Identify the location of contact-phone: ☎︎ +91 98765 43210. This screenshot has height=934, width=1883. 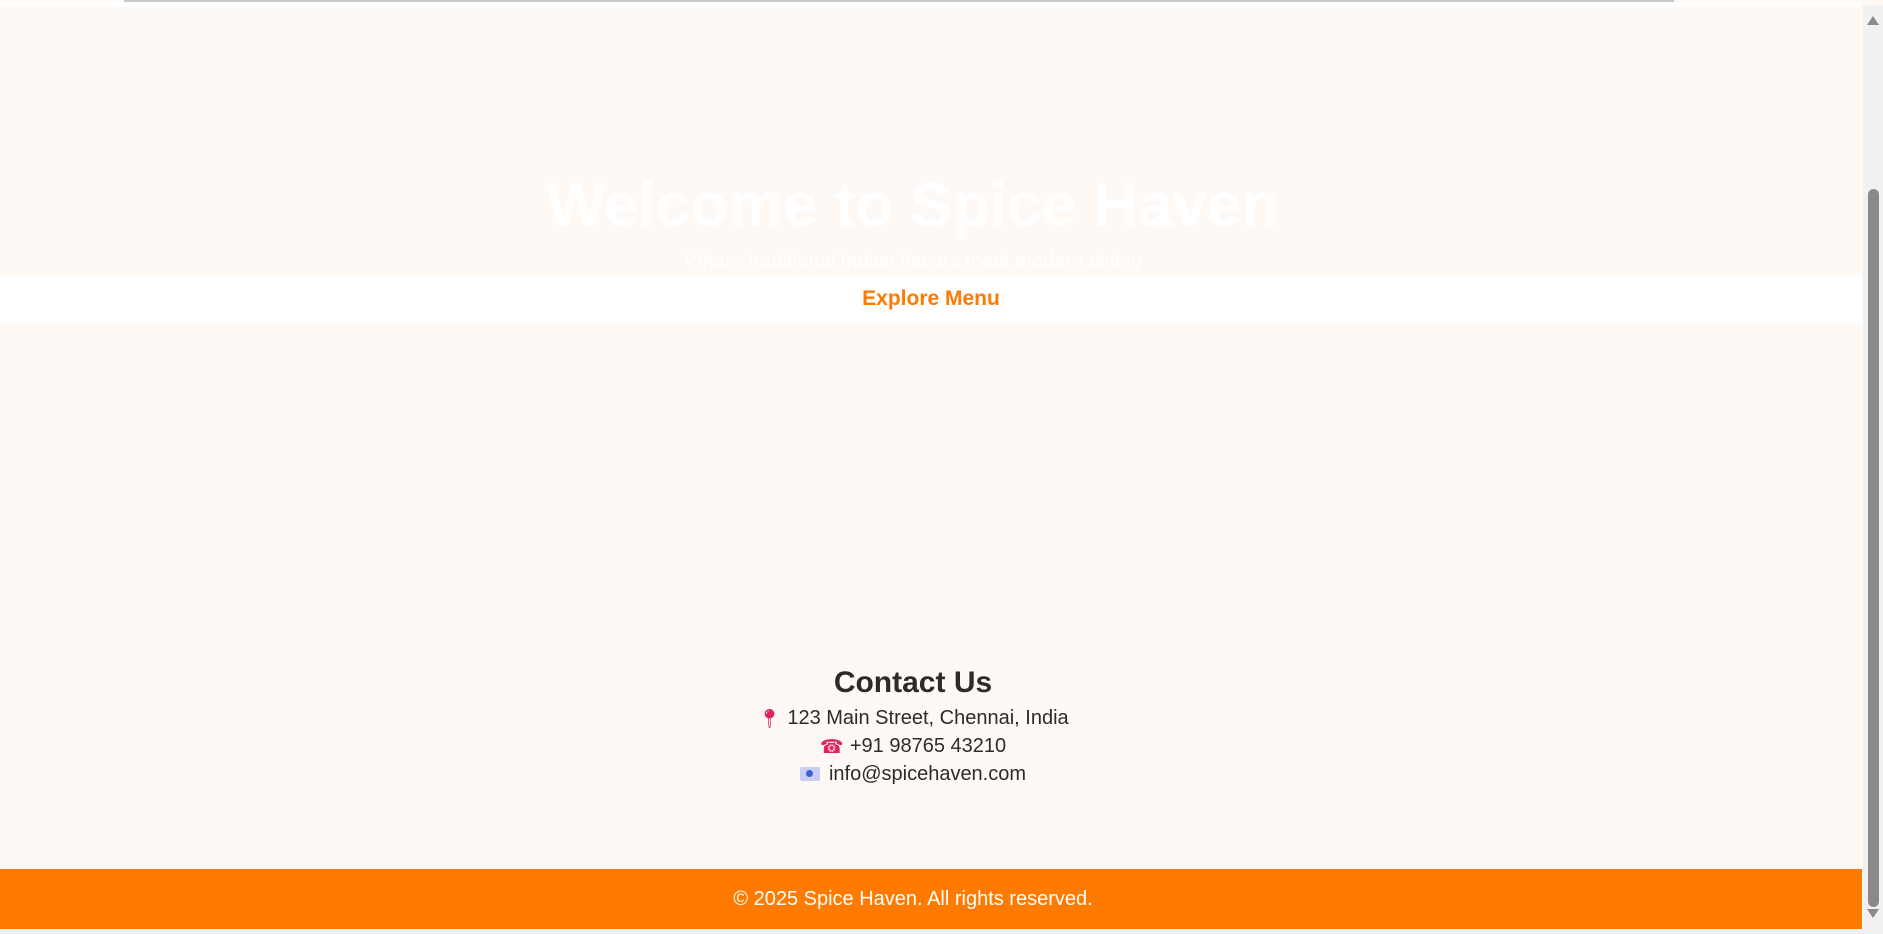
(913, 747).